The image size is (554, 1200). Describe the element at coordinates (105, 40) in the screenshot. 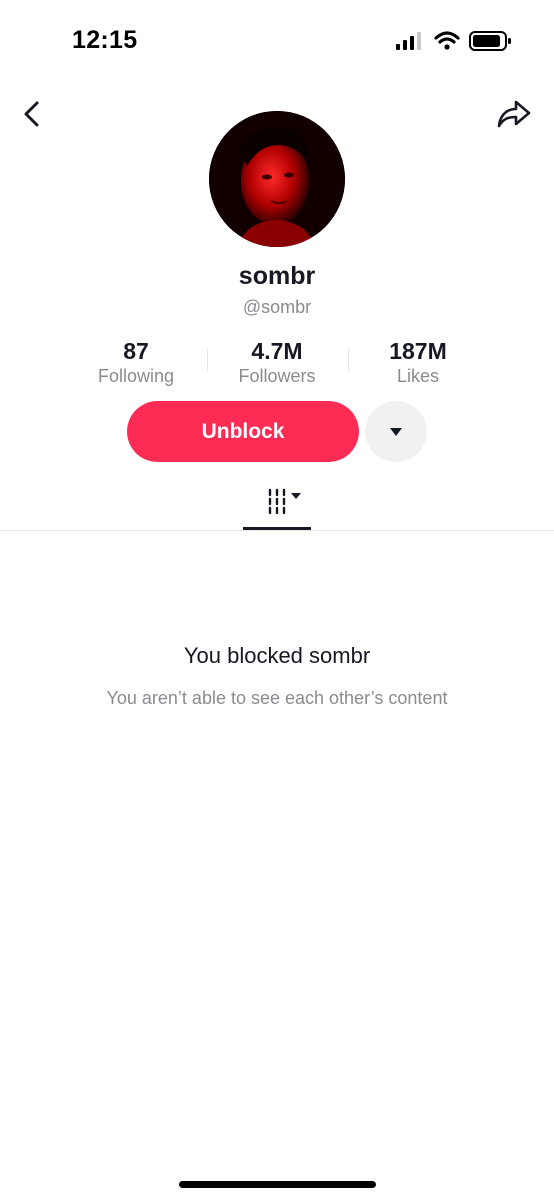

I see `status-time: 12:15` at that location.